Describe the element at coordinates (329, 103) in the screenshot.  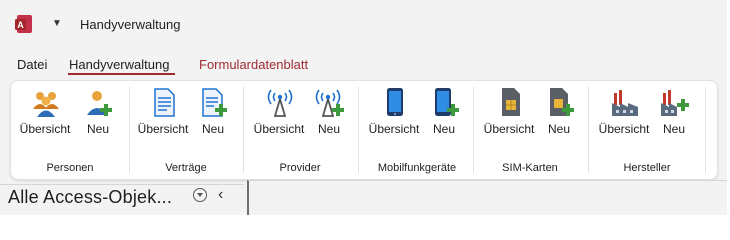
I see `antenna-add-icon` at that location.